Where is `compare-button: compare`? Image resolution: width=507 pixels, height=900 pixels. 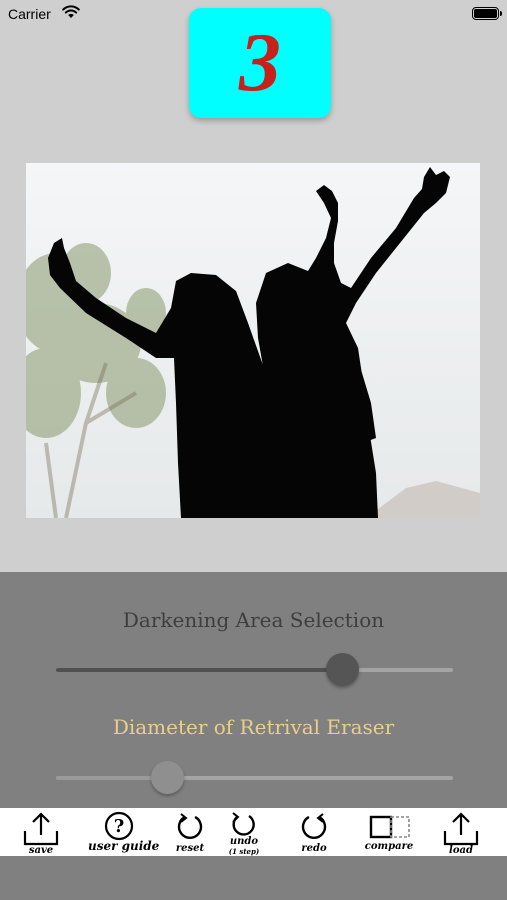
compare-button: compare is located at coordinates (389, 832).